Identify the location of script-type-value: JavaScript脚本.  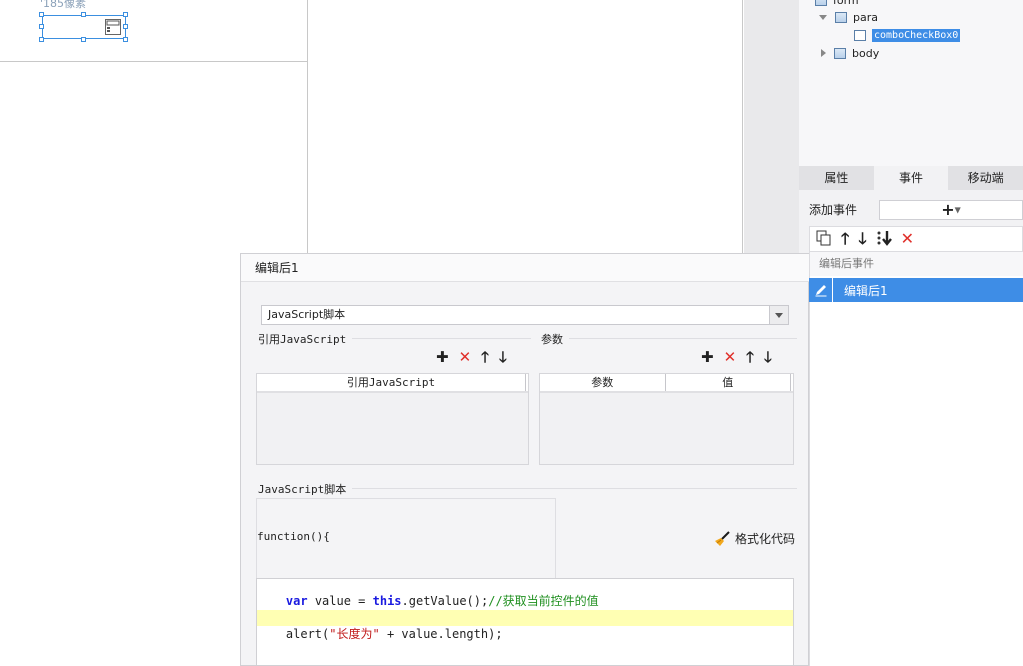
(307, 314).